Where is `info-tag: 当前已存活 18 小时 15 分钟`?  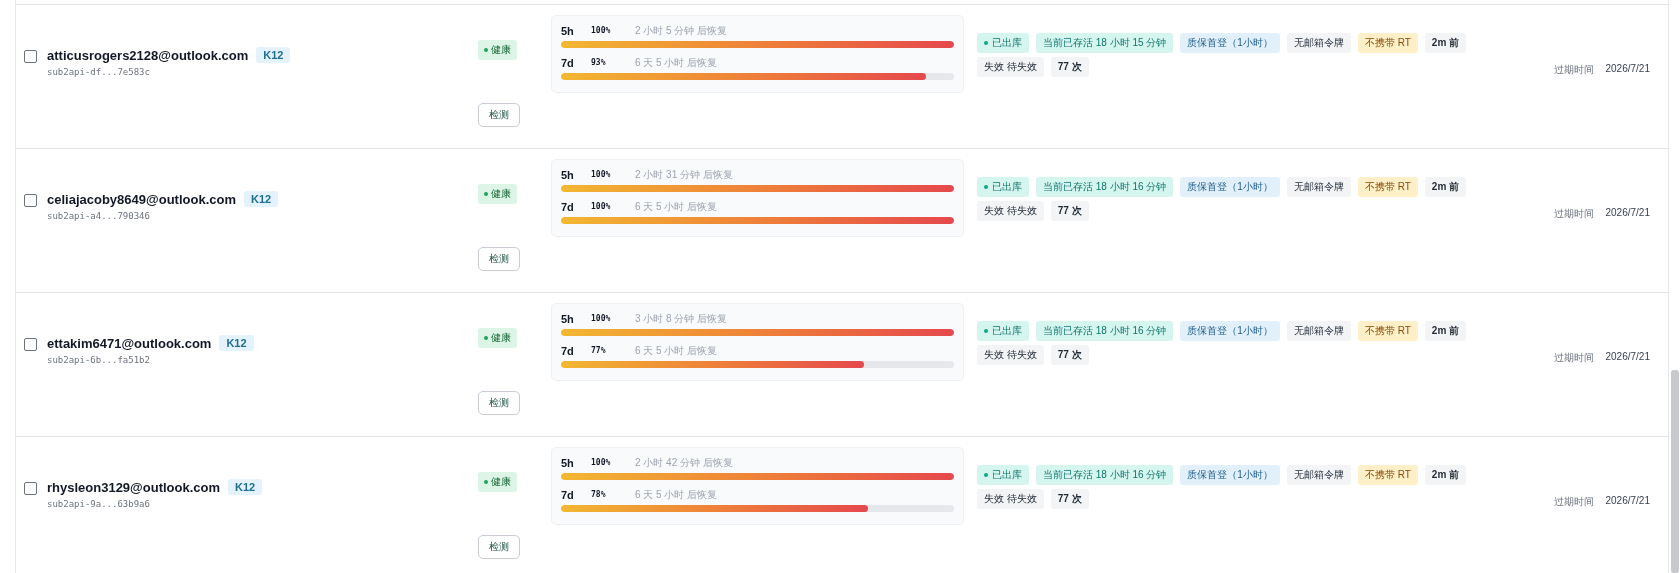 info-tag: 当前已存活 18 小时 15 分钟 is located at coordinates (1105, 43).